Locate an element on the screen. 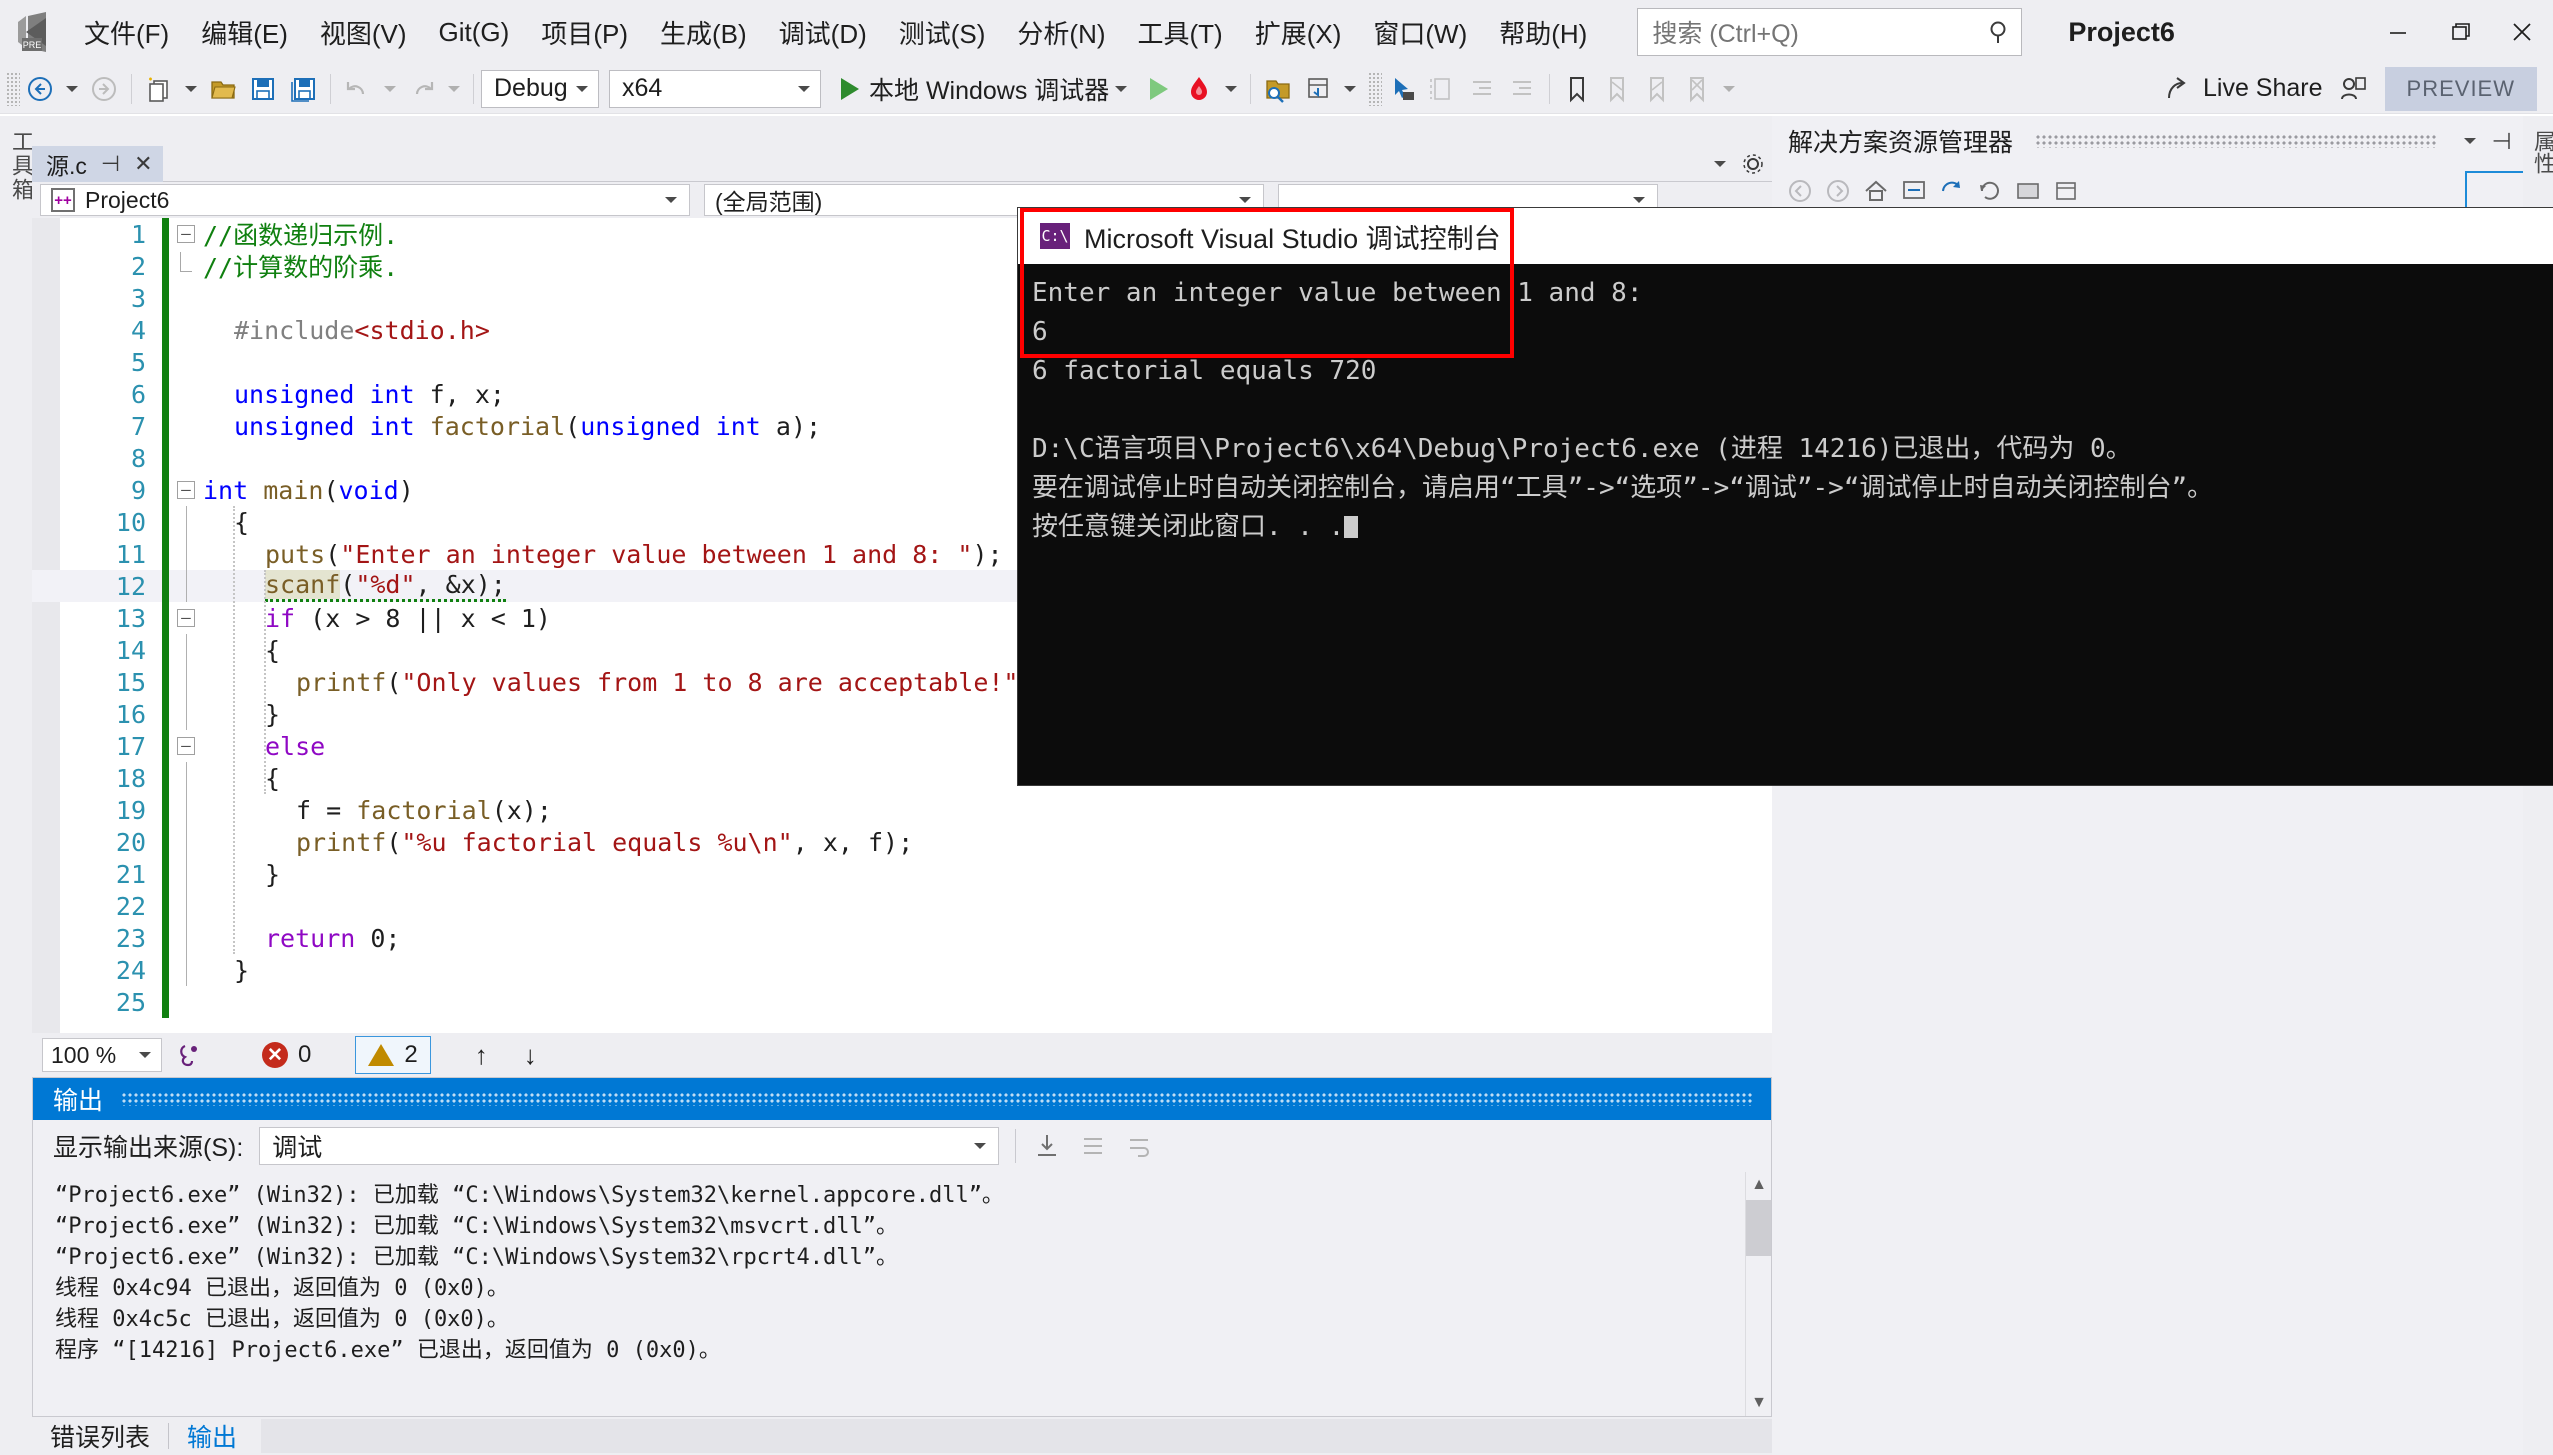 The height and width of the screenshot is (1455, 2553). toggle-bookmark-icon is located at coordinates (1577, 89).